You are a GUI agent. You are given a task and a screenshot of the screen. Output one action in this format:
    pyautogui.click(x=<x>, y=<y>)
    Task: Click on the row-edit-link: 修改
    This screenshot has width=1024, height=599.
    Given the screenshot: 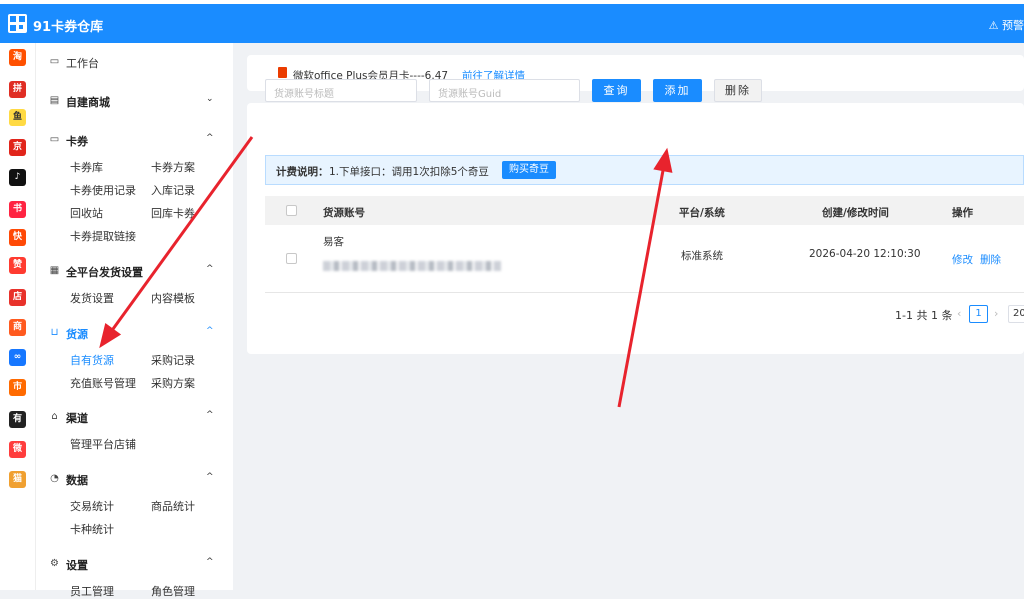 What is the action you would take?
    pyautogui.click(x=962, y=259)
    